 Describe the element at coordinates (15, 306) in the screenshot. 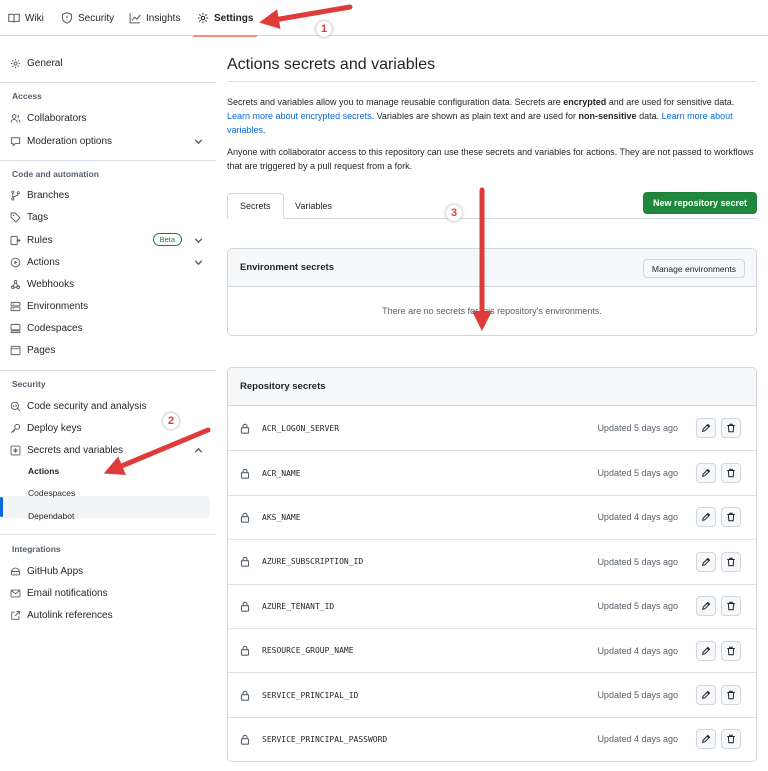

I see `server-icon` at that location.